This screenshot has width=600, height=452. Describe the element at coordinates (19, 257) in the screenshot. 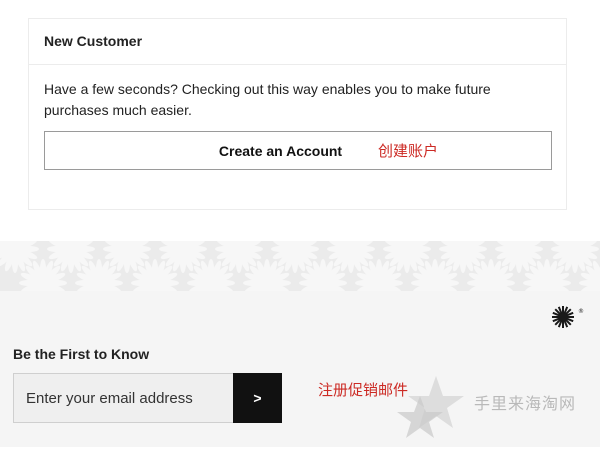

I see `flower-shape` at that location.